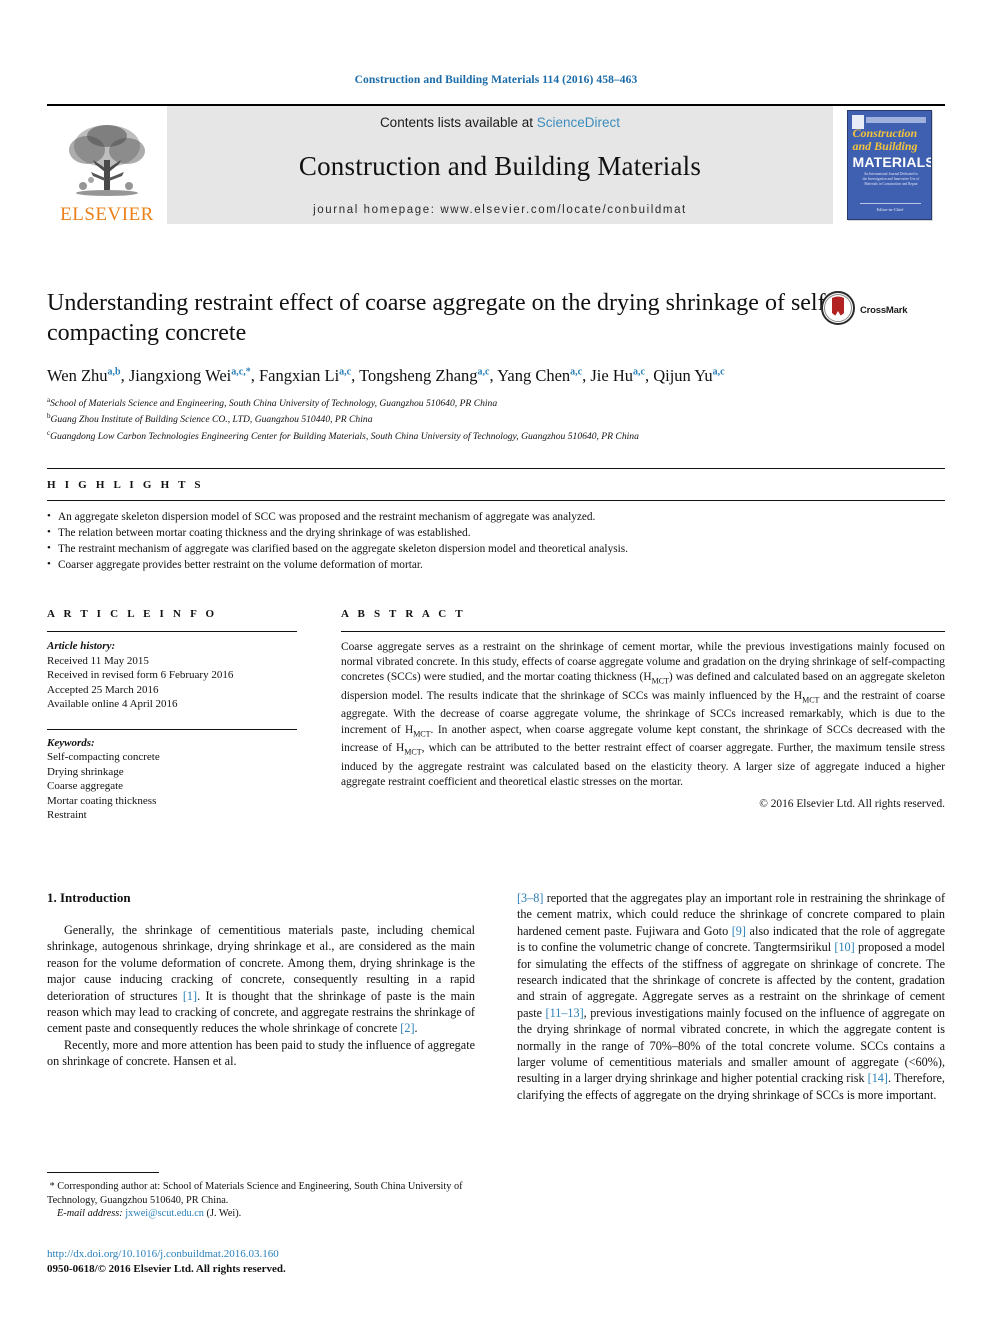  What do you see at coordinates (71, 742) in the screenshot?
I see `keywords-label: Keywords:` at bounding box center [71, 742].